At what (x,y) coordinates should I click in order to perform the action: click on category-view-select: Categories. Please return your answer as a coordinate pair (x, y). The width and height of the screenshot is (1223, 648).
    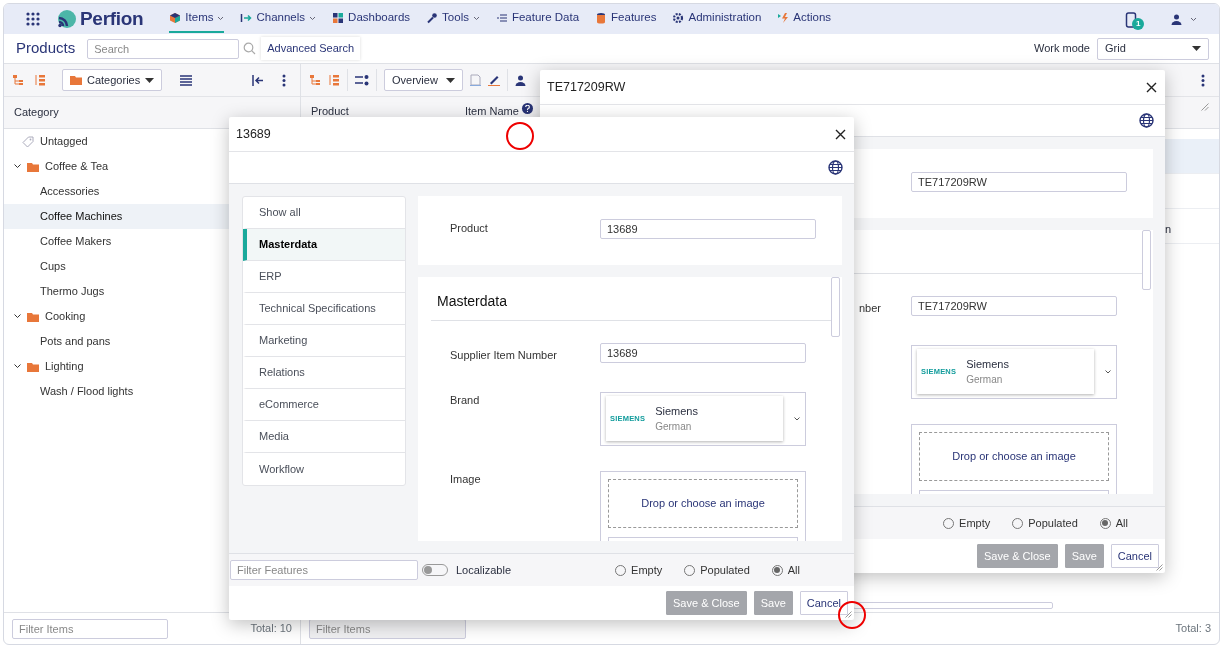
    Looking at the image, I should click on (112, 80).